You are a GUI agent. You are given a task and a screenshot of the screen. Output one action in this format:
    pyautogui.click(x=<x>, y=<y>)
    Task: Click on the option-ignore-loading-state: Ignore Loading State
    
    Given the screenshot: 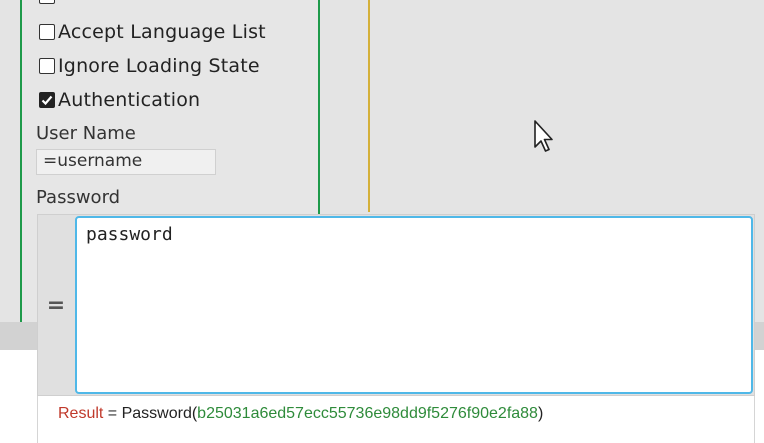 What is the action you would take?
    pyautogui.click(x=149, y=66)
    